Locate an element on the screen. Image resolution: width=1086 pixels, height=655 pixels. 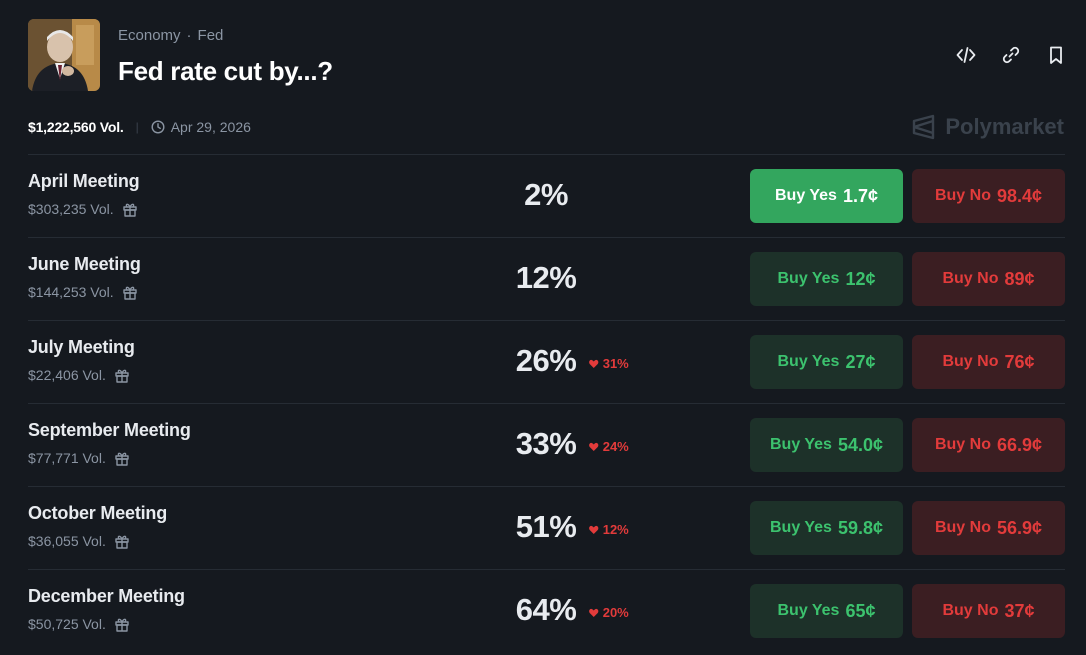
market-name: December Meeting is located at coordinates (106, 596).